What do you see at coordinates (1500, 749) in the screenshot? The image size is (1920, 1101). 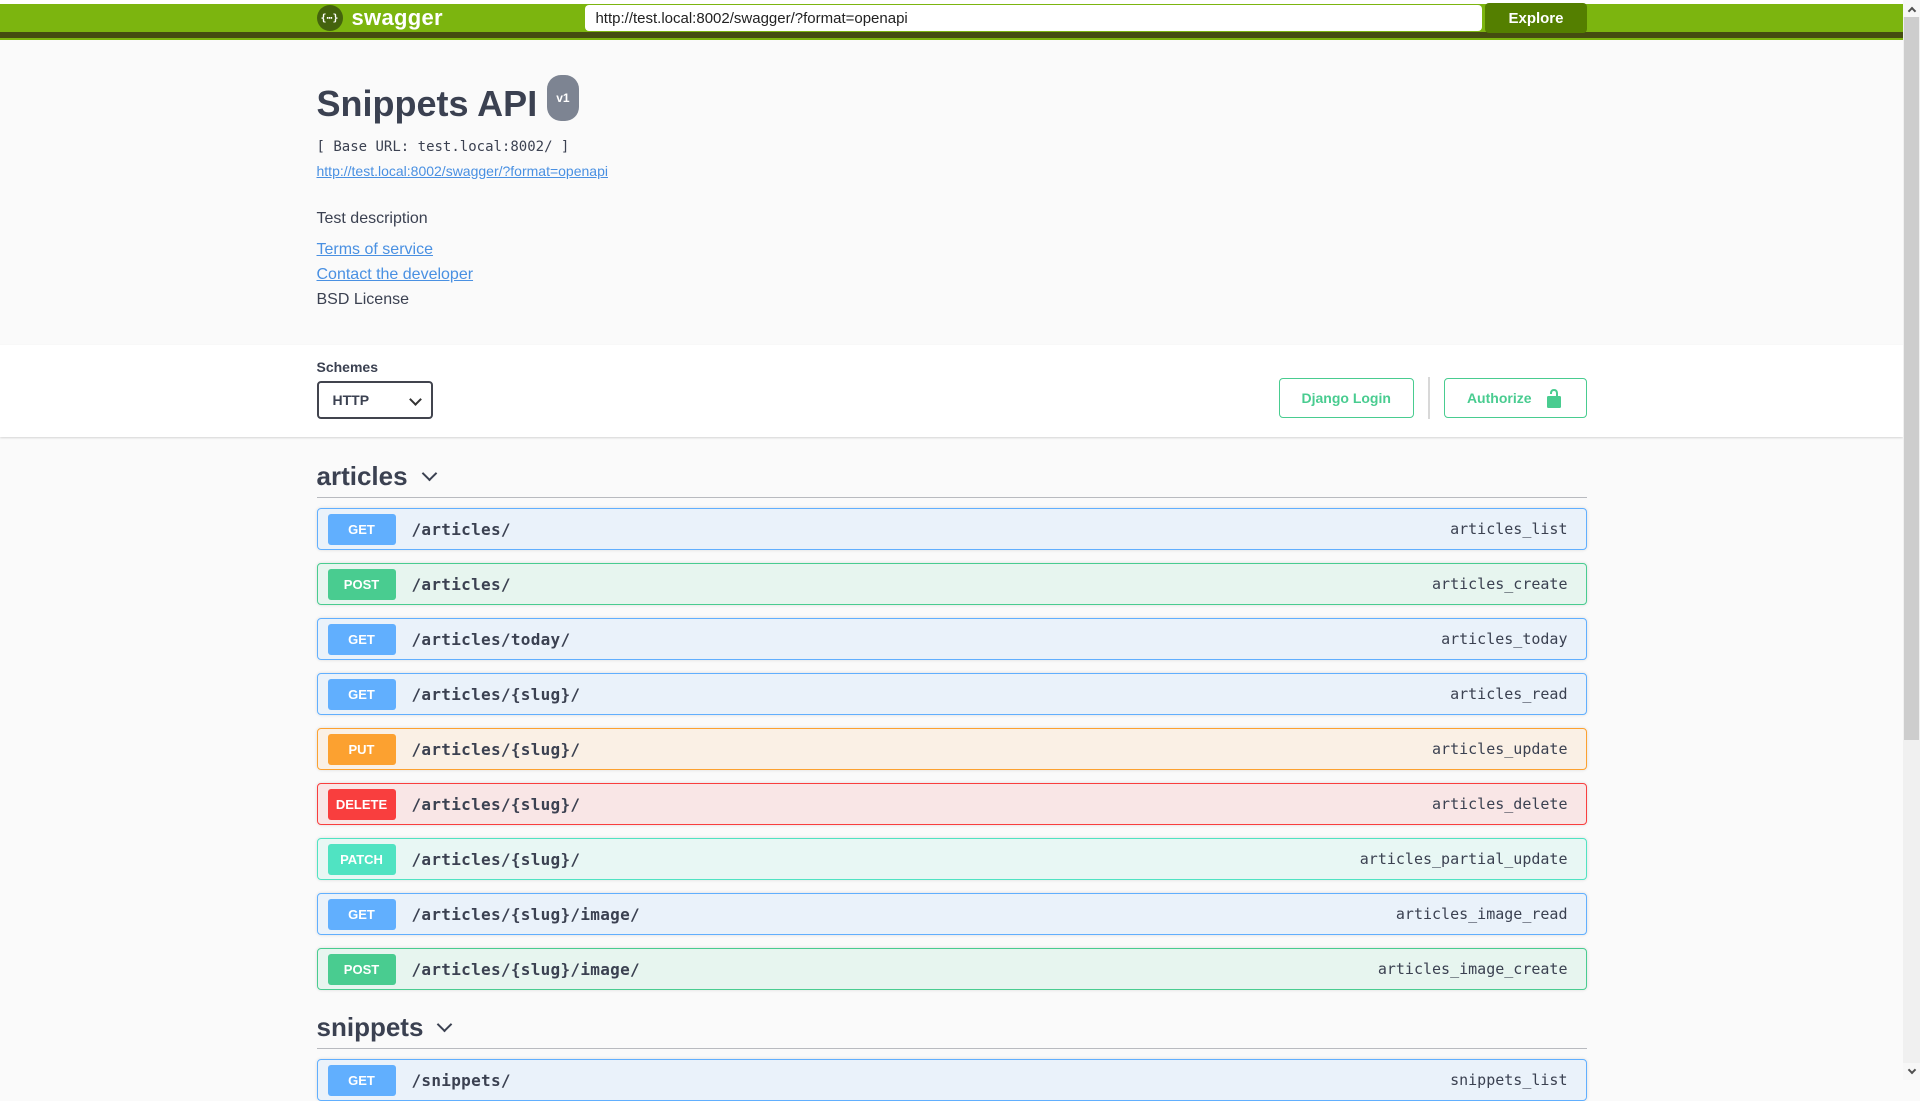 I see `operation-id: articles_update` at bounding box center [1500, 749].